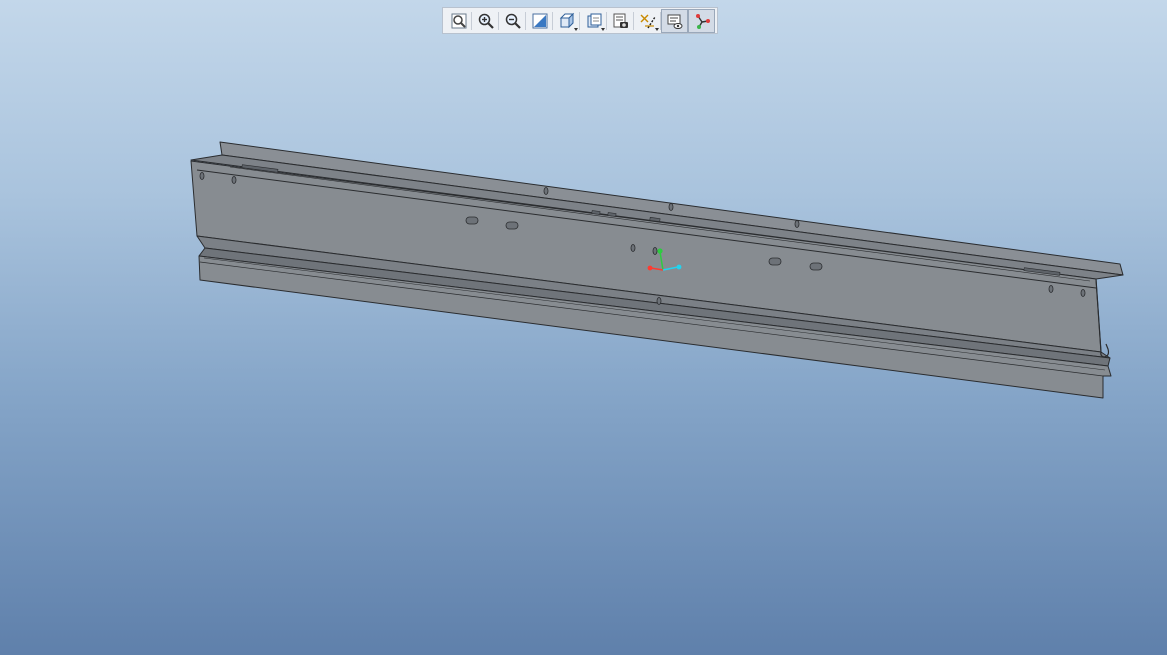 The width and height of the screenshot is (1167, 655). What do you see at coordinates (650, 268) in the screenshot?
I see `csys-x-endpoint` at bounding box center [650, 268].